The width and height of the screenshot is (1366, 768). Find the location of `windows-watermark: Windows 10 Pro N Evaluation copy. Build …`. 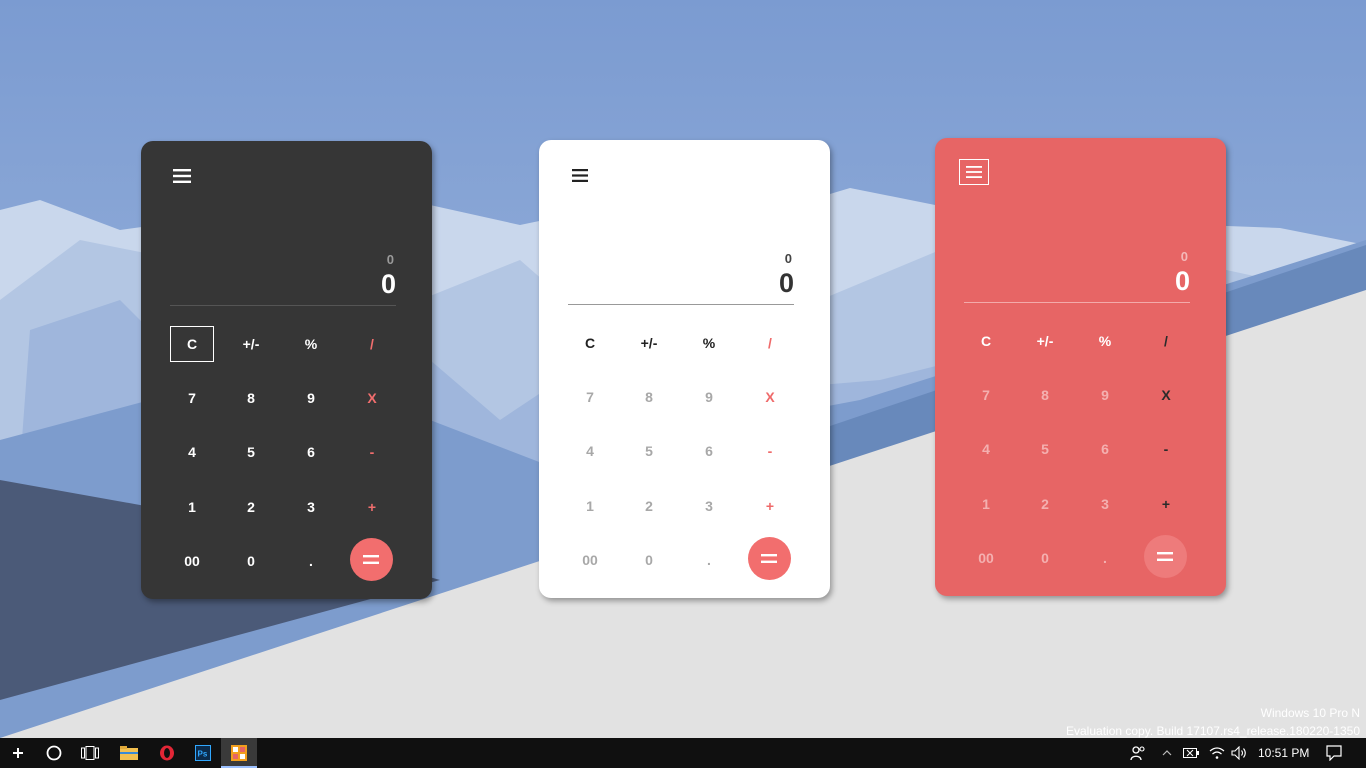

windows-watermark: Windows 10 Pro N Evaluation copy. Build … is located at coordinates (1213, 722).